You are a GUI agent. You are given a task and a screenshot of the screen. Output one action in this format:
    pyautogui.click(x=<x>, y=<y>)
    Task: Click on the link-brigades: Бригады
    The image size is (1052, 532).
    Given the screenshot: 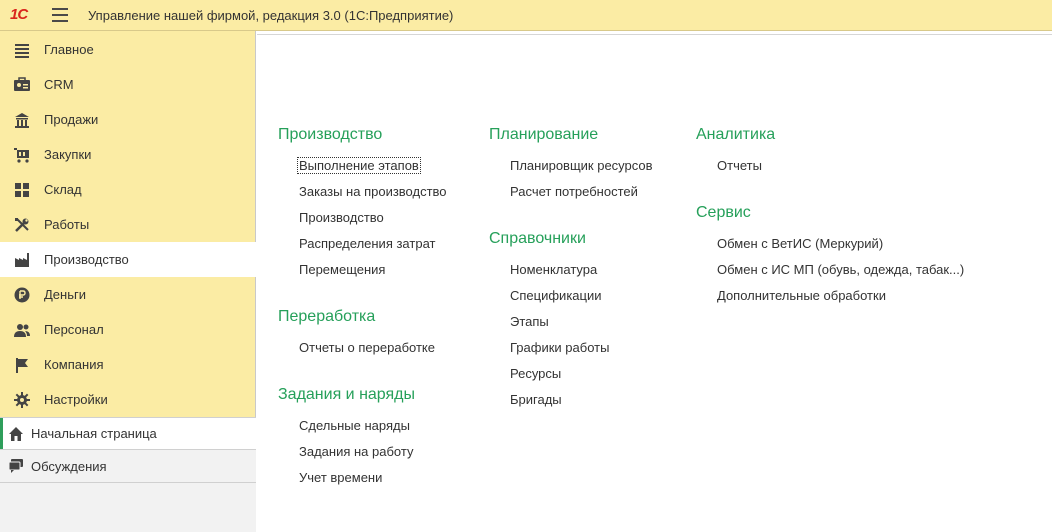 What is the action you would take?
    pyautogui.click(x=536, y=399)
    